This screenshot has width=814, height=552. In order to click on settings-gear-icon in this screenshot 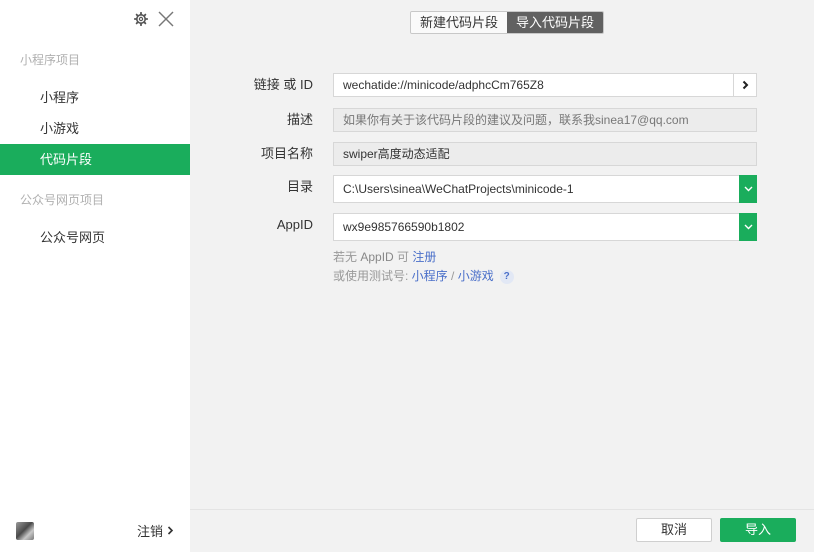, I will do `click(141, 19)`.